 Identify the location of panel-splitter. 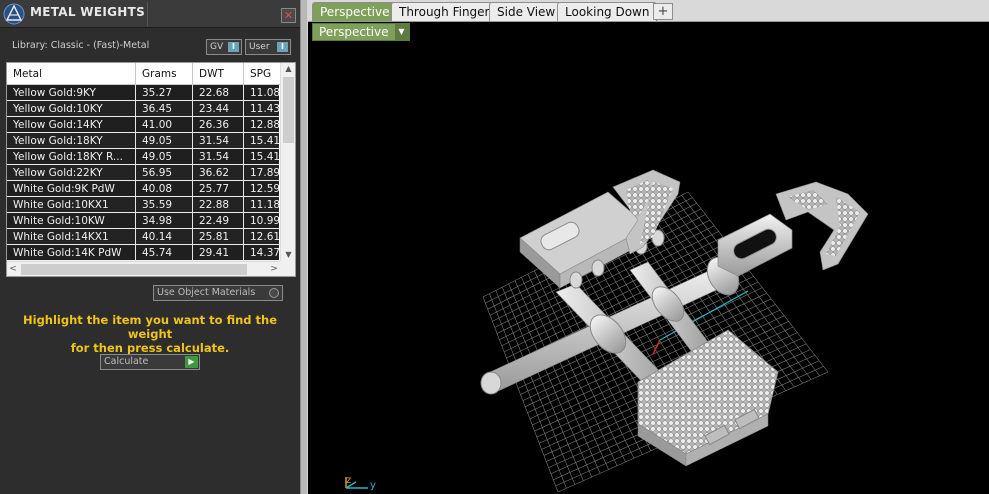
(304, 247).